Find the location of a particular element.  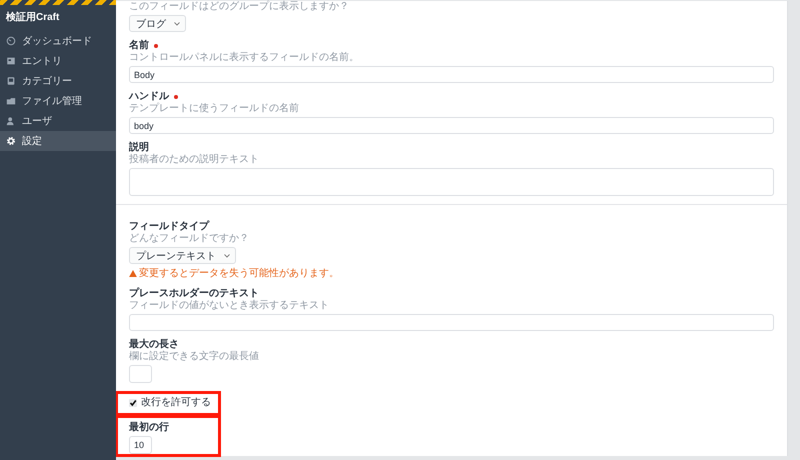

field-hint: テンプレートに使うフィールドの名前 is located at coordinates (214, 108).